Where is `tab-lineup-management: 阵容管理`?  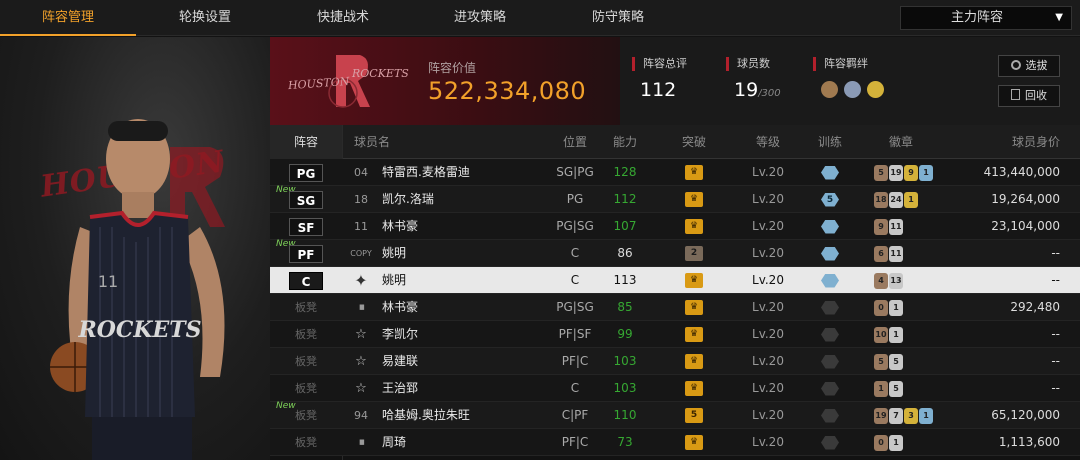
tab-lineup-management: 阵容管理 is located at coordinates (68, 18).